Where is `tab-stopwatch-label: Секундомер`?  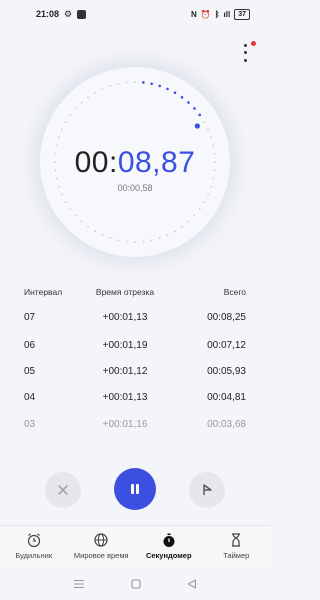 tab-stopwatch-label: Секундомер is located at coordinates (168, 555).